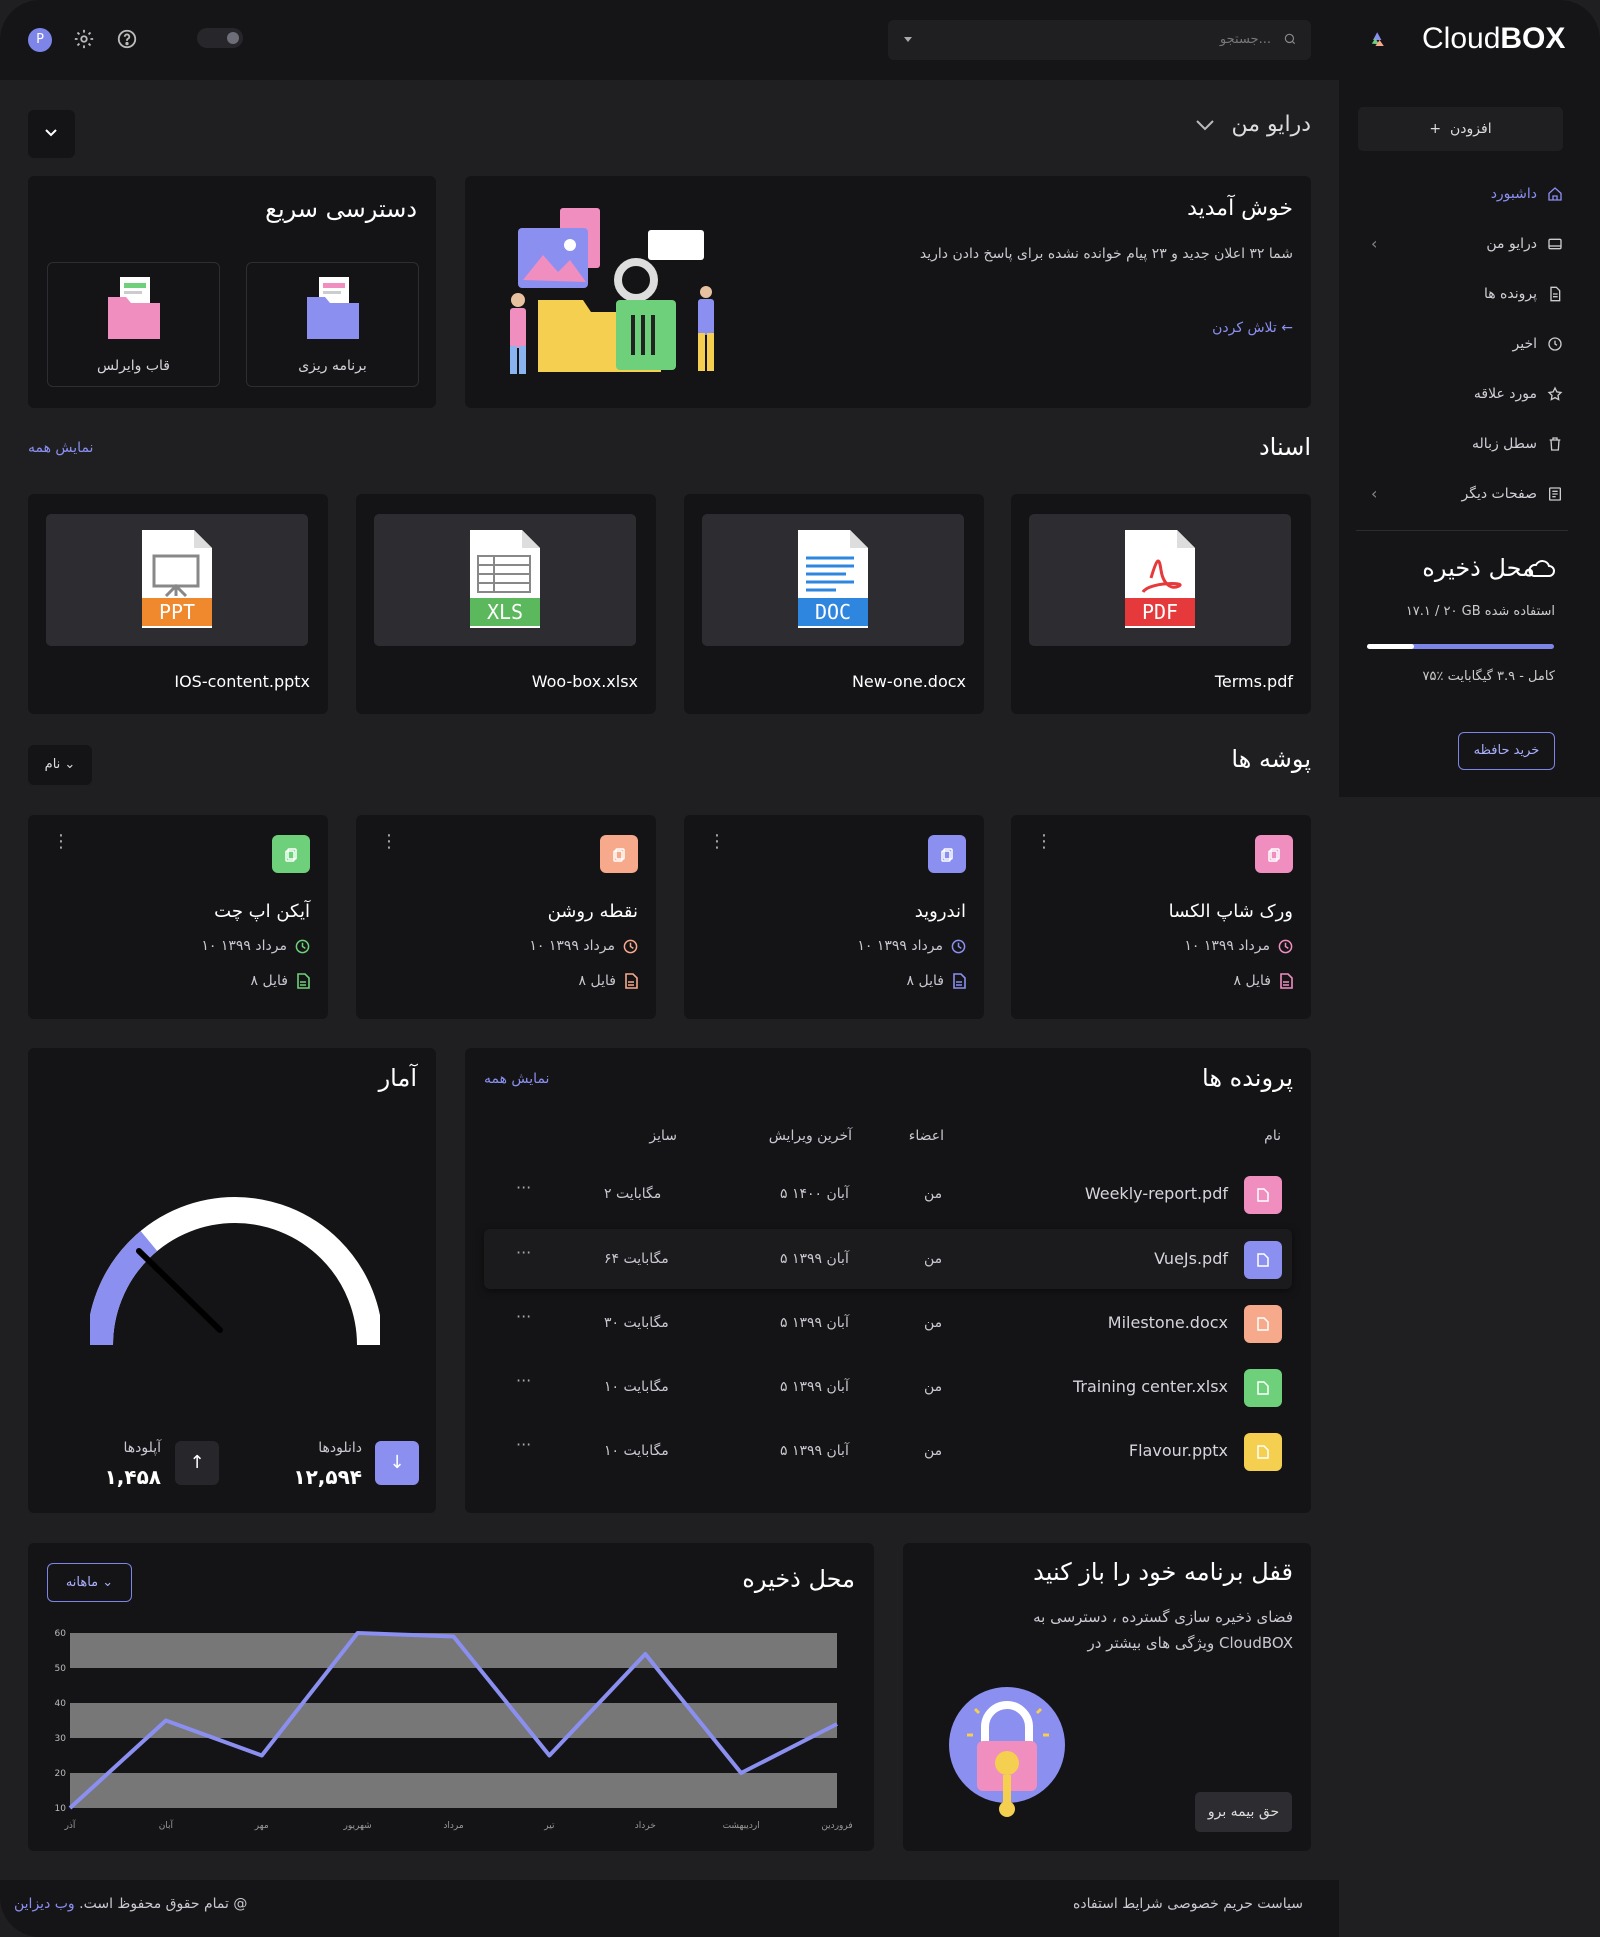  Describe the element at coordinates (340, 1448) in the screenshot. I see `downloads-label: دانلودها` at that location.